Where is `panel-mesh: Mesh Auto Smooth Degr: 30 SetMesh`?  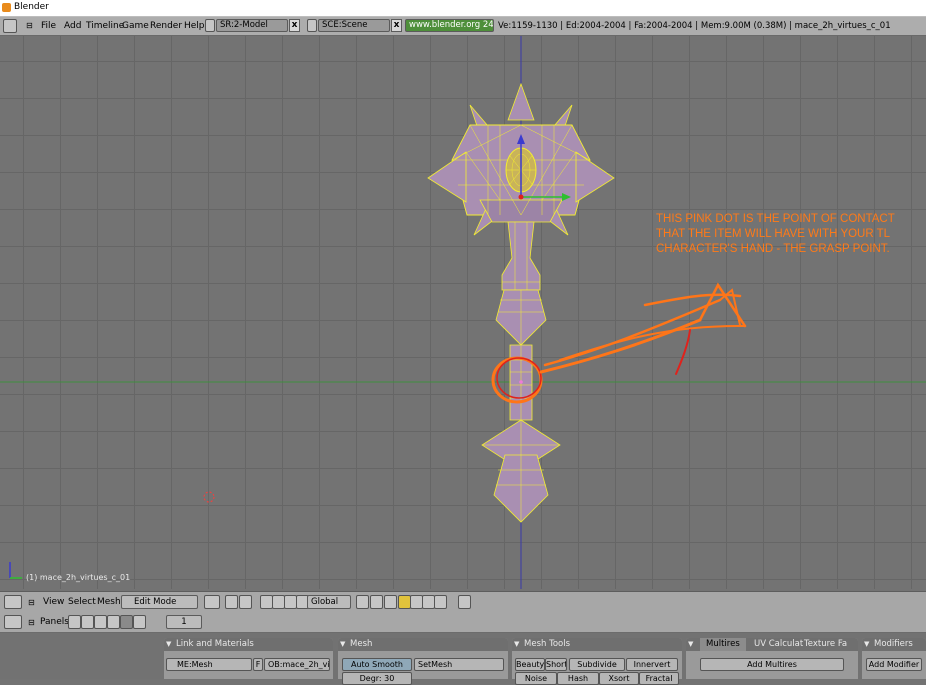 panel-mesh: Mesh Auto Smooth Degr: 30 SetMesh is located at coordinates (423, 661).